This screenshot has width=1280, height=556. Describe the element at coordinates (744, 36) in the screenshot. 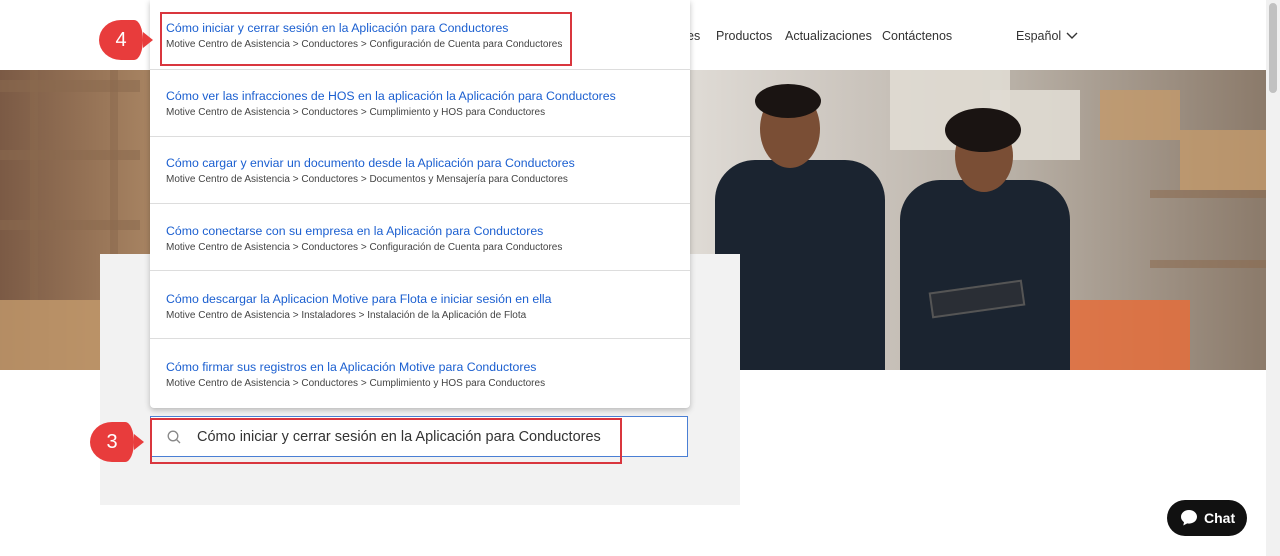

I see `nav-item-productos: Productos` at that location.